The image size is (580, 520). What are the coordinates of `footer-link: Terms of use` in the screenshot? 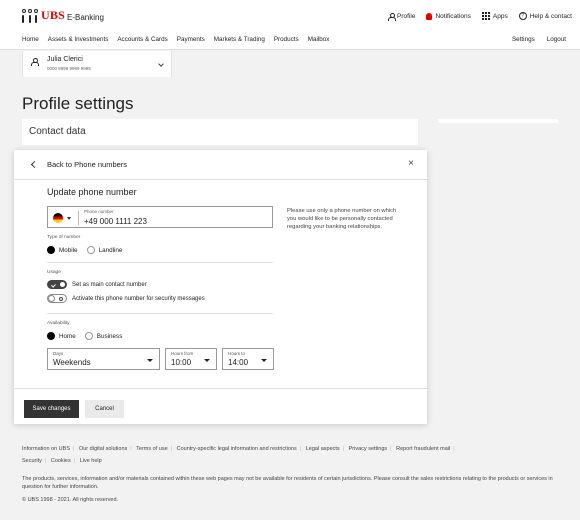 It's located at (151, 449).